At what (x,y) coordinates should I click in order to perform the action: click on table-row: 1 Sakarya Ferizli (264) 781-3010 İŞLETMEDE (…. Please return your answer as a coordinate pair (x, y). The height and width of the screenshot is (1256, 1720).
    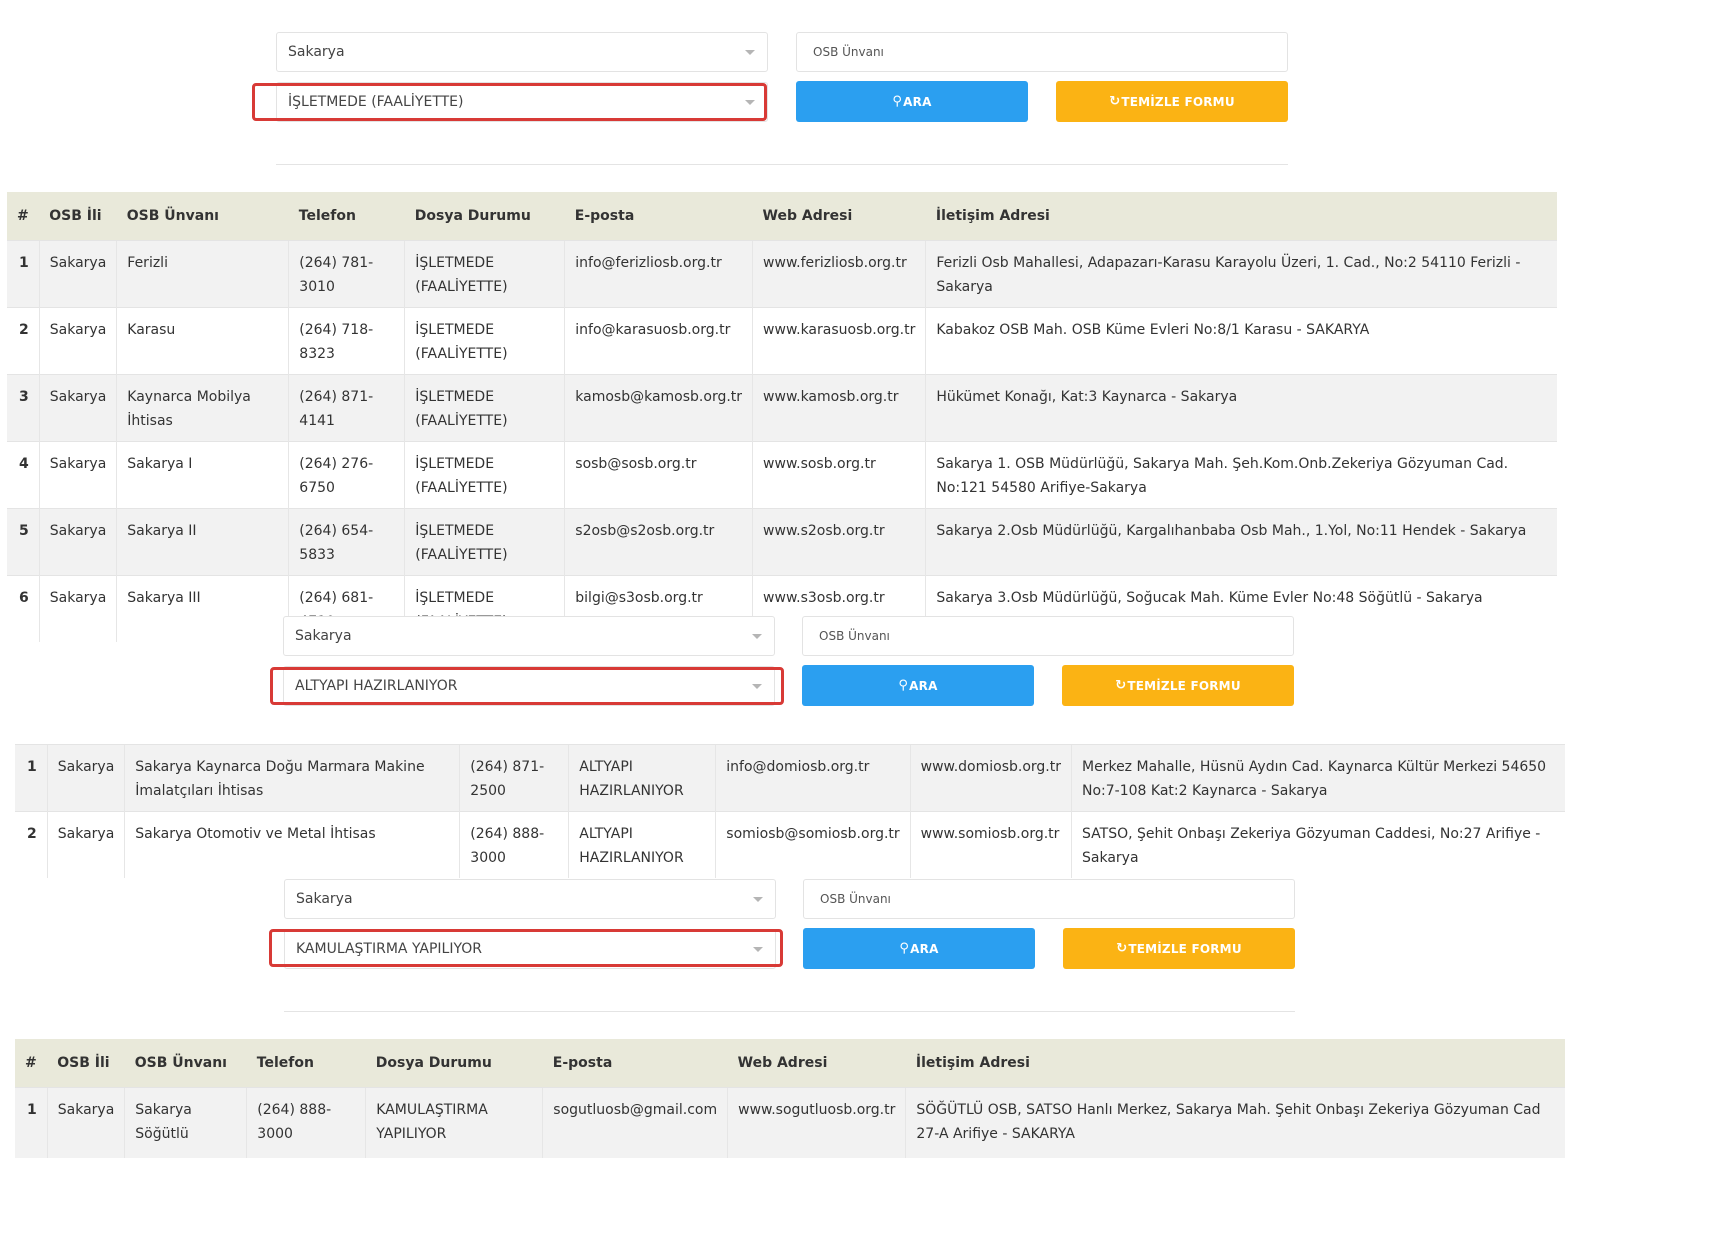
    Looking at the image, I should click on (782, 274).